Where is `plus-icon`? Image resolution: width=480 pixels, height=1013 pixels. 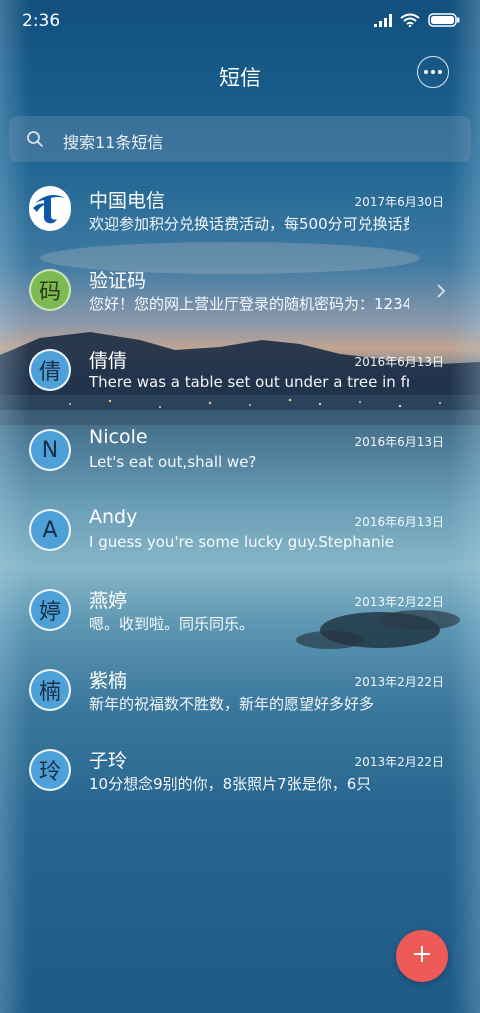
plus-icon is located at coordinates (422, 956).